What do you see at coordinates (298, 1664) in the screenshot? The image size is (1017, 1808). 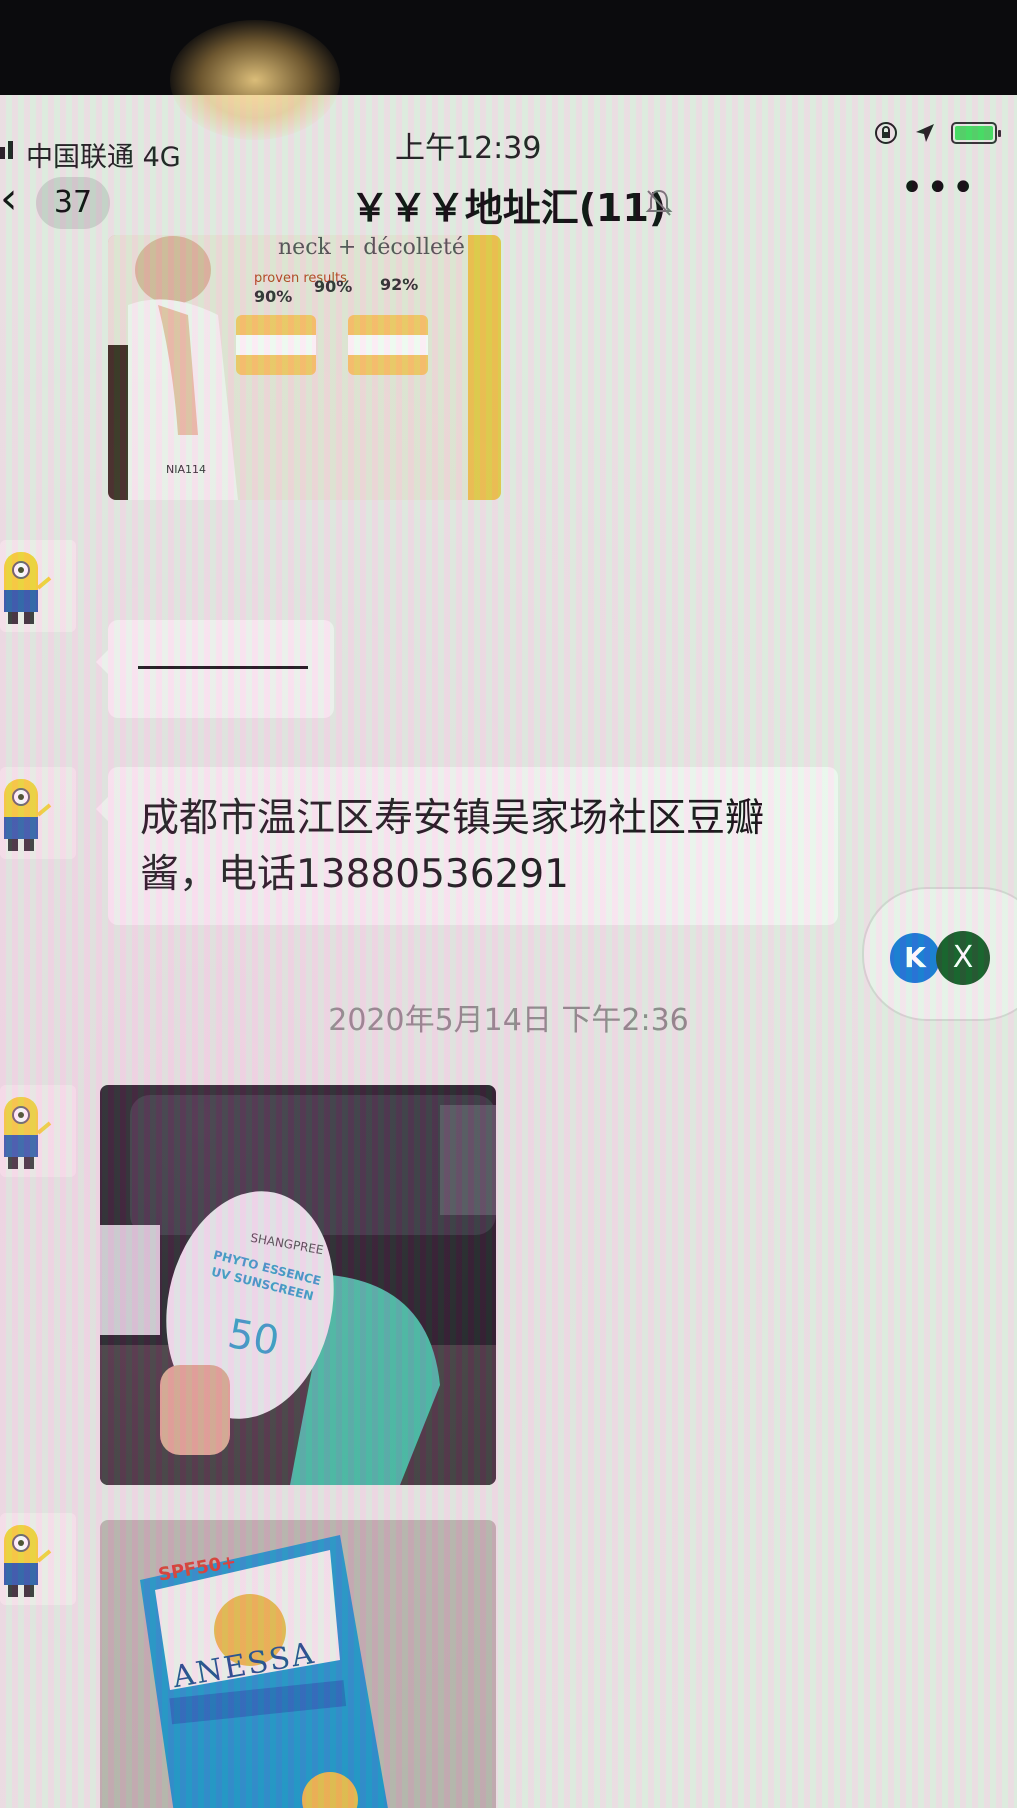 I see `image-message: SPF50+ ANESSA` at bounding box center [298, 1664].